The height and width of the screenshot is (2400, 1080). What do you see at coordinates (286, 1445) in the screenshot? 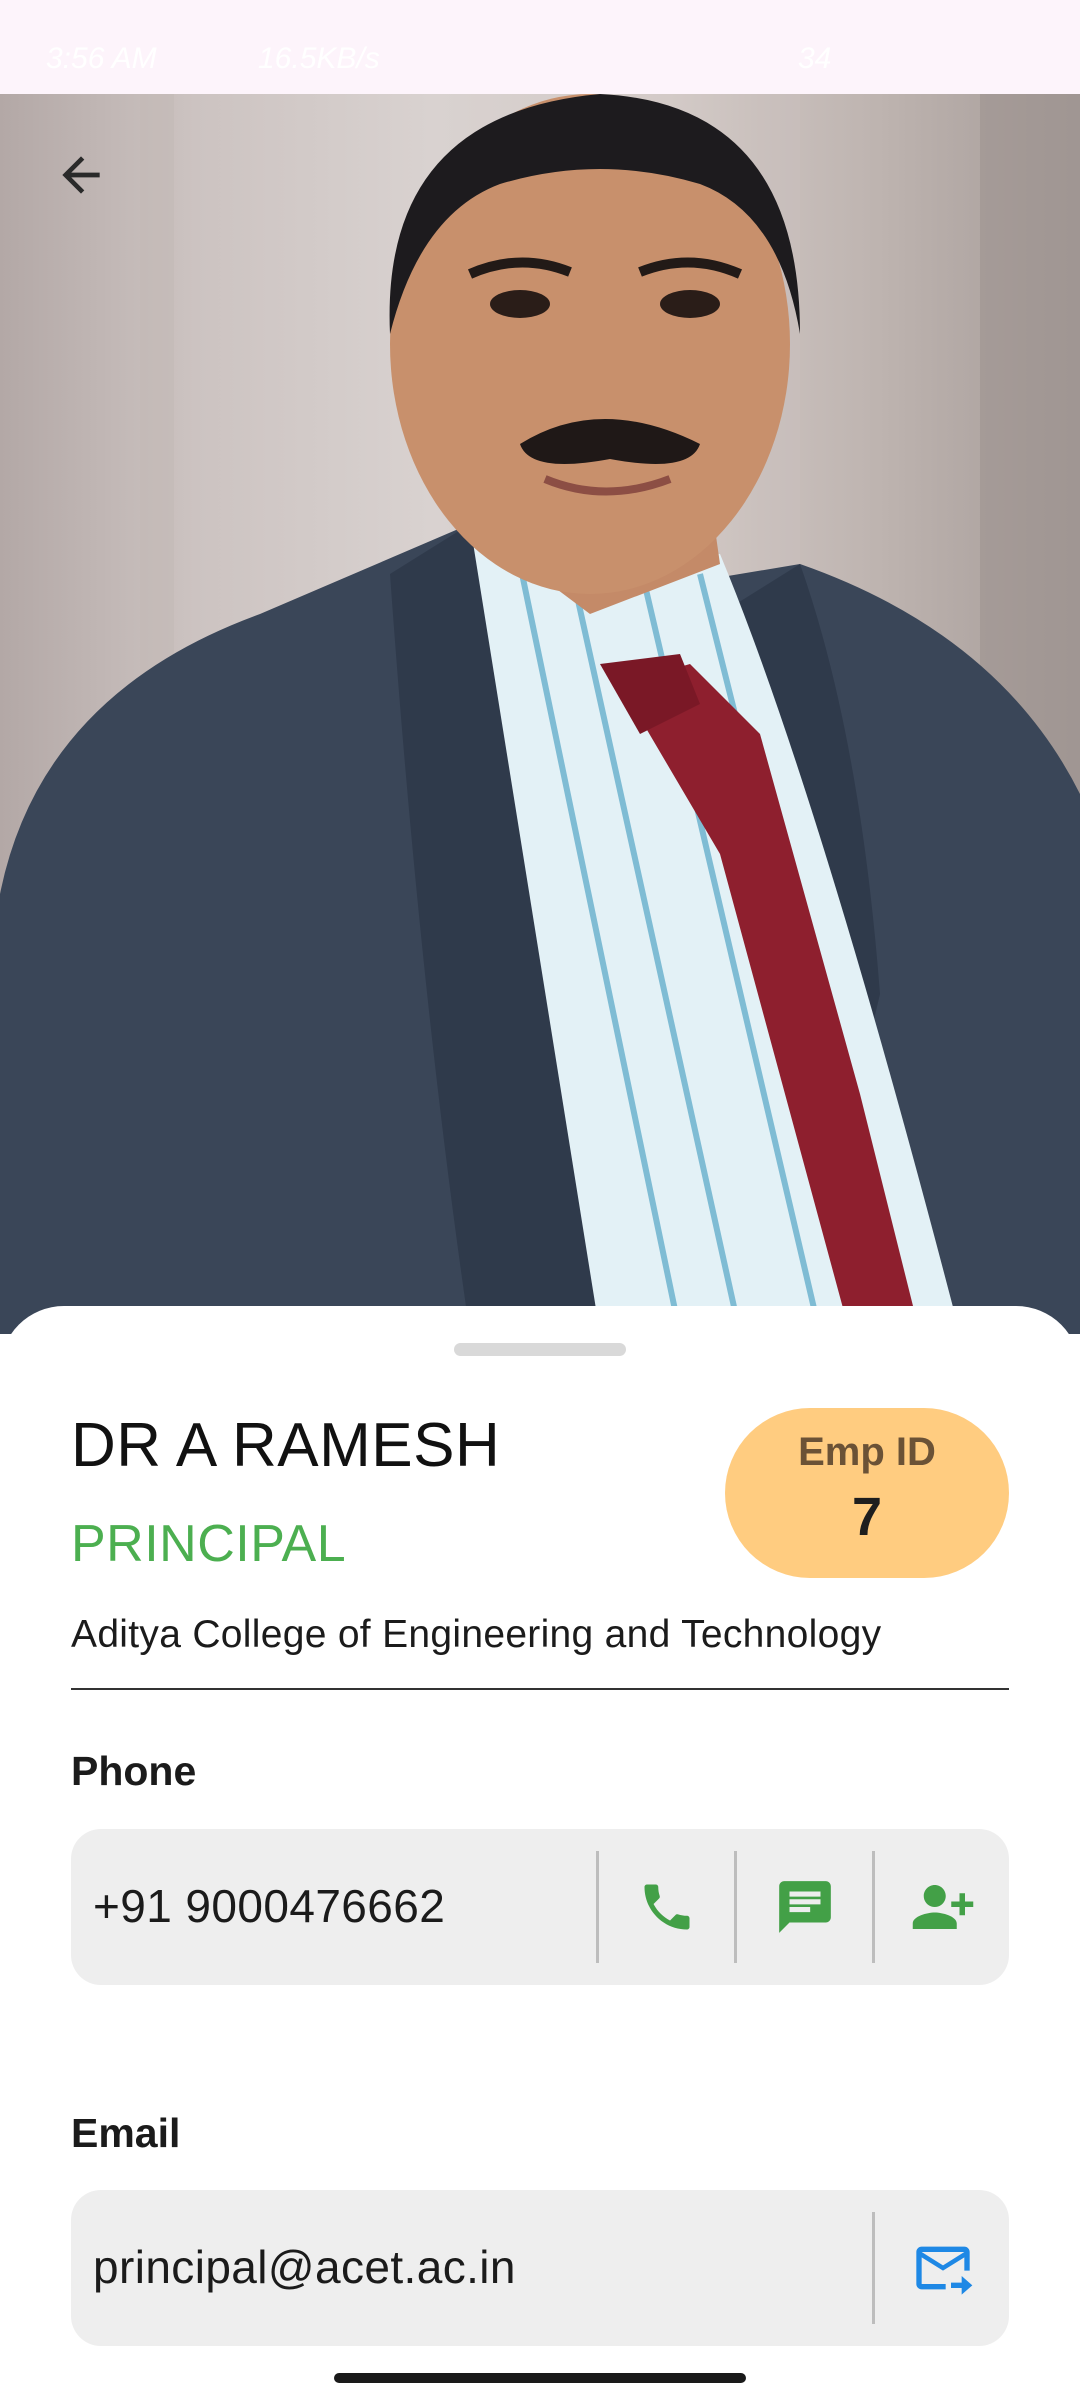
I see `employee-name: DR A RAMESH` at bounding box center [286, 1445].